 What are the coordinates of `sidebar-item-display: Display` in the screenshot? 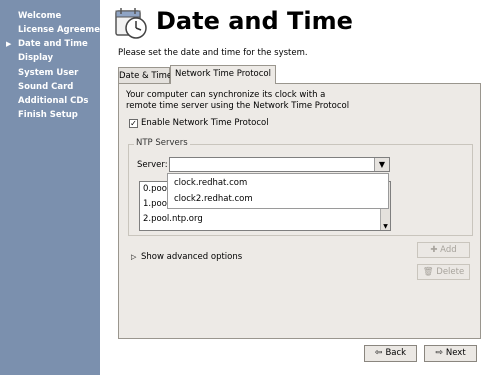 It's located at (36, 58).